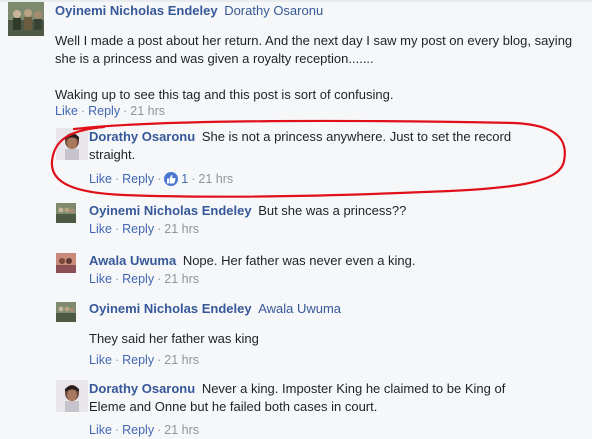 The image size is (592, 439). What do you see at coordinates (299, 260) in the screenshot?
I see `comment-text: Nope. Her father was never even a king.` at bounding box center [299, 260].